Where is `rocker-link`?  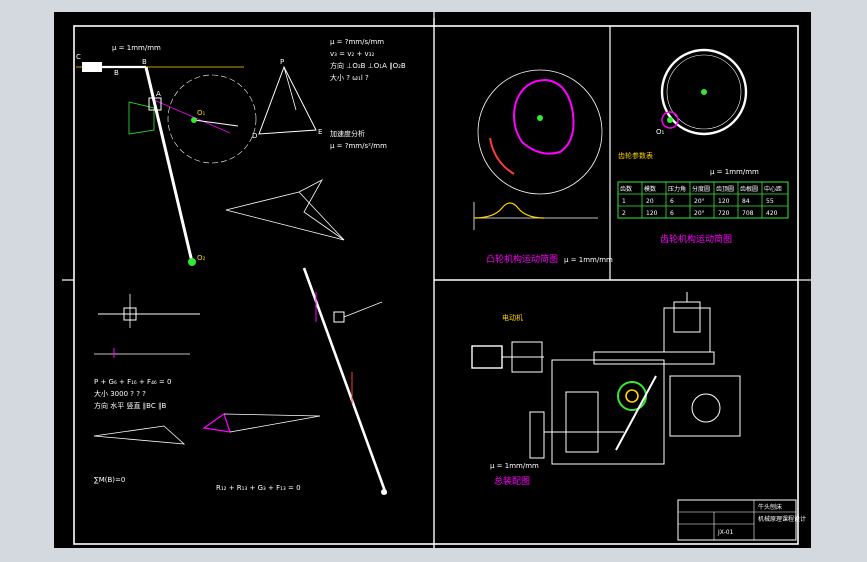
rocker-link is located at coordinates (169, 164).